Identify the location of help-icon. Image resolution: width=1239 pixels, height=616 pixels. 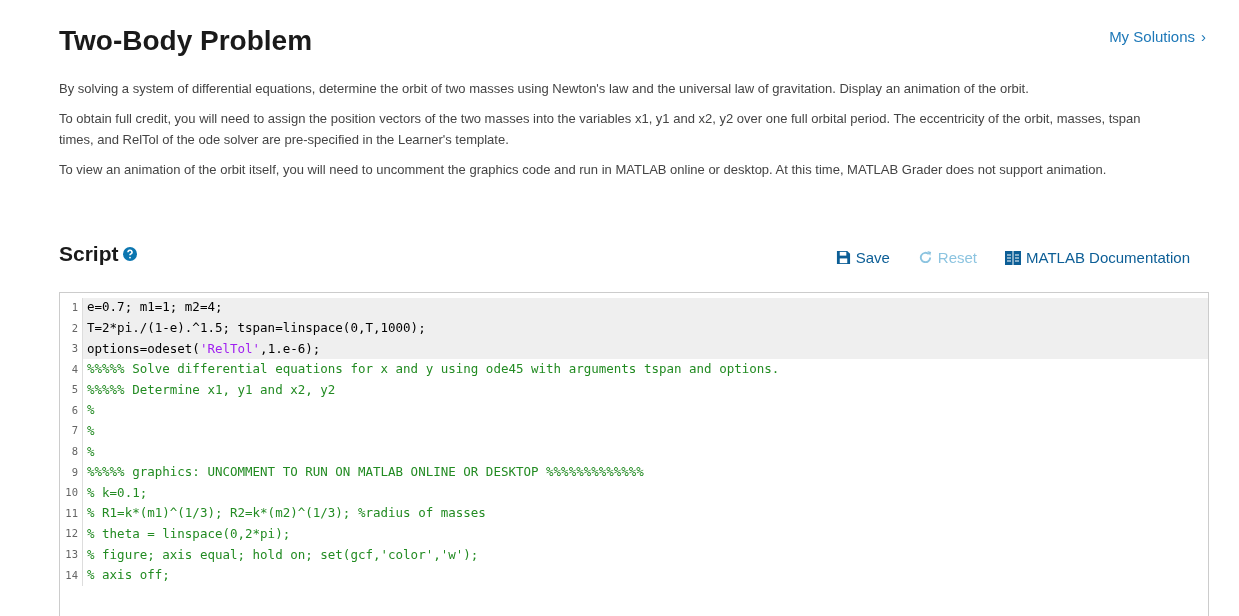
(129, 253).